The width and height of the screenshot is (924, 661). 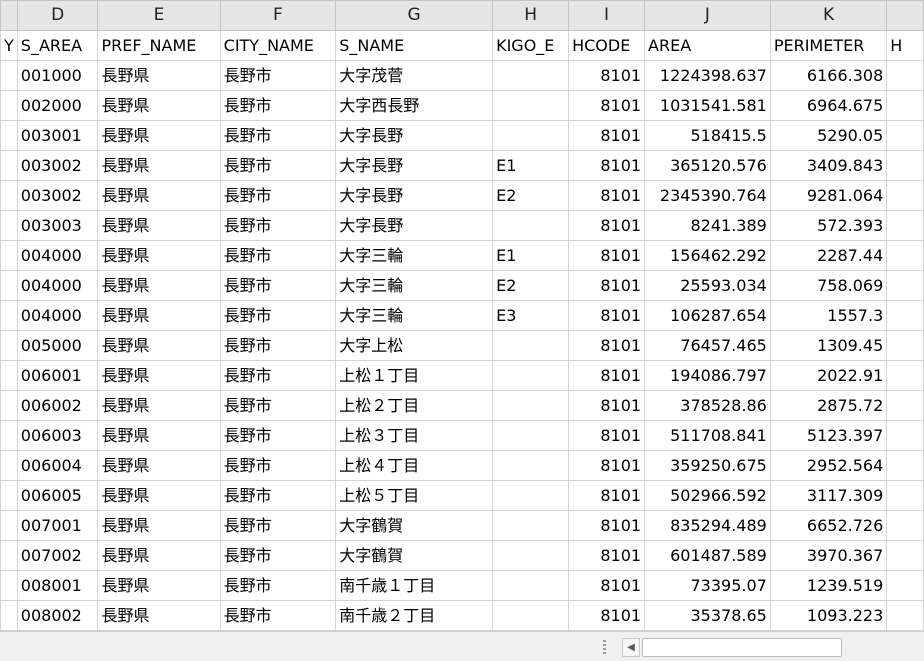 I want to click on cell: 大字鶴賀, so click(x=414, y=525).